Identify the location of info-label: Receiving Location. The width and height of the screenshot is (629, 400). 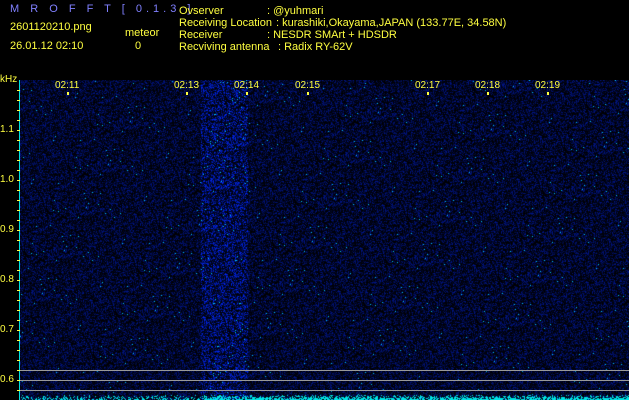
(225, 23).